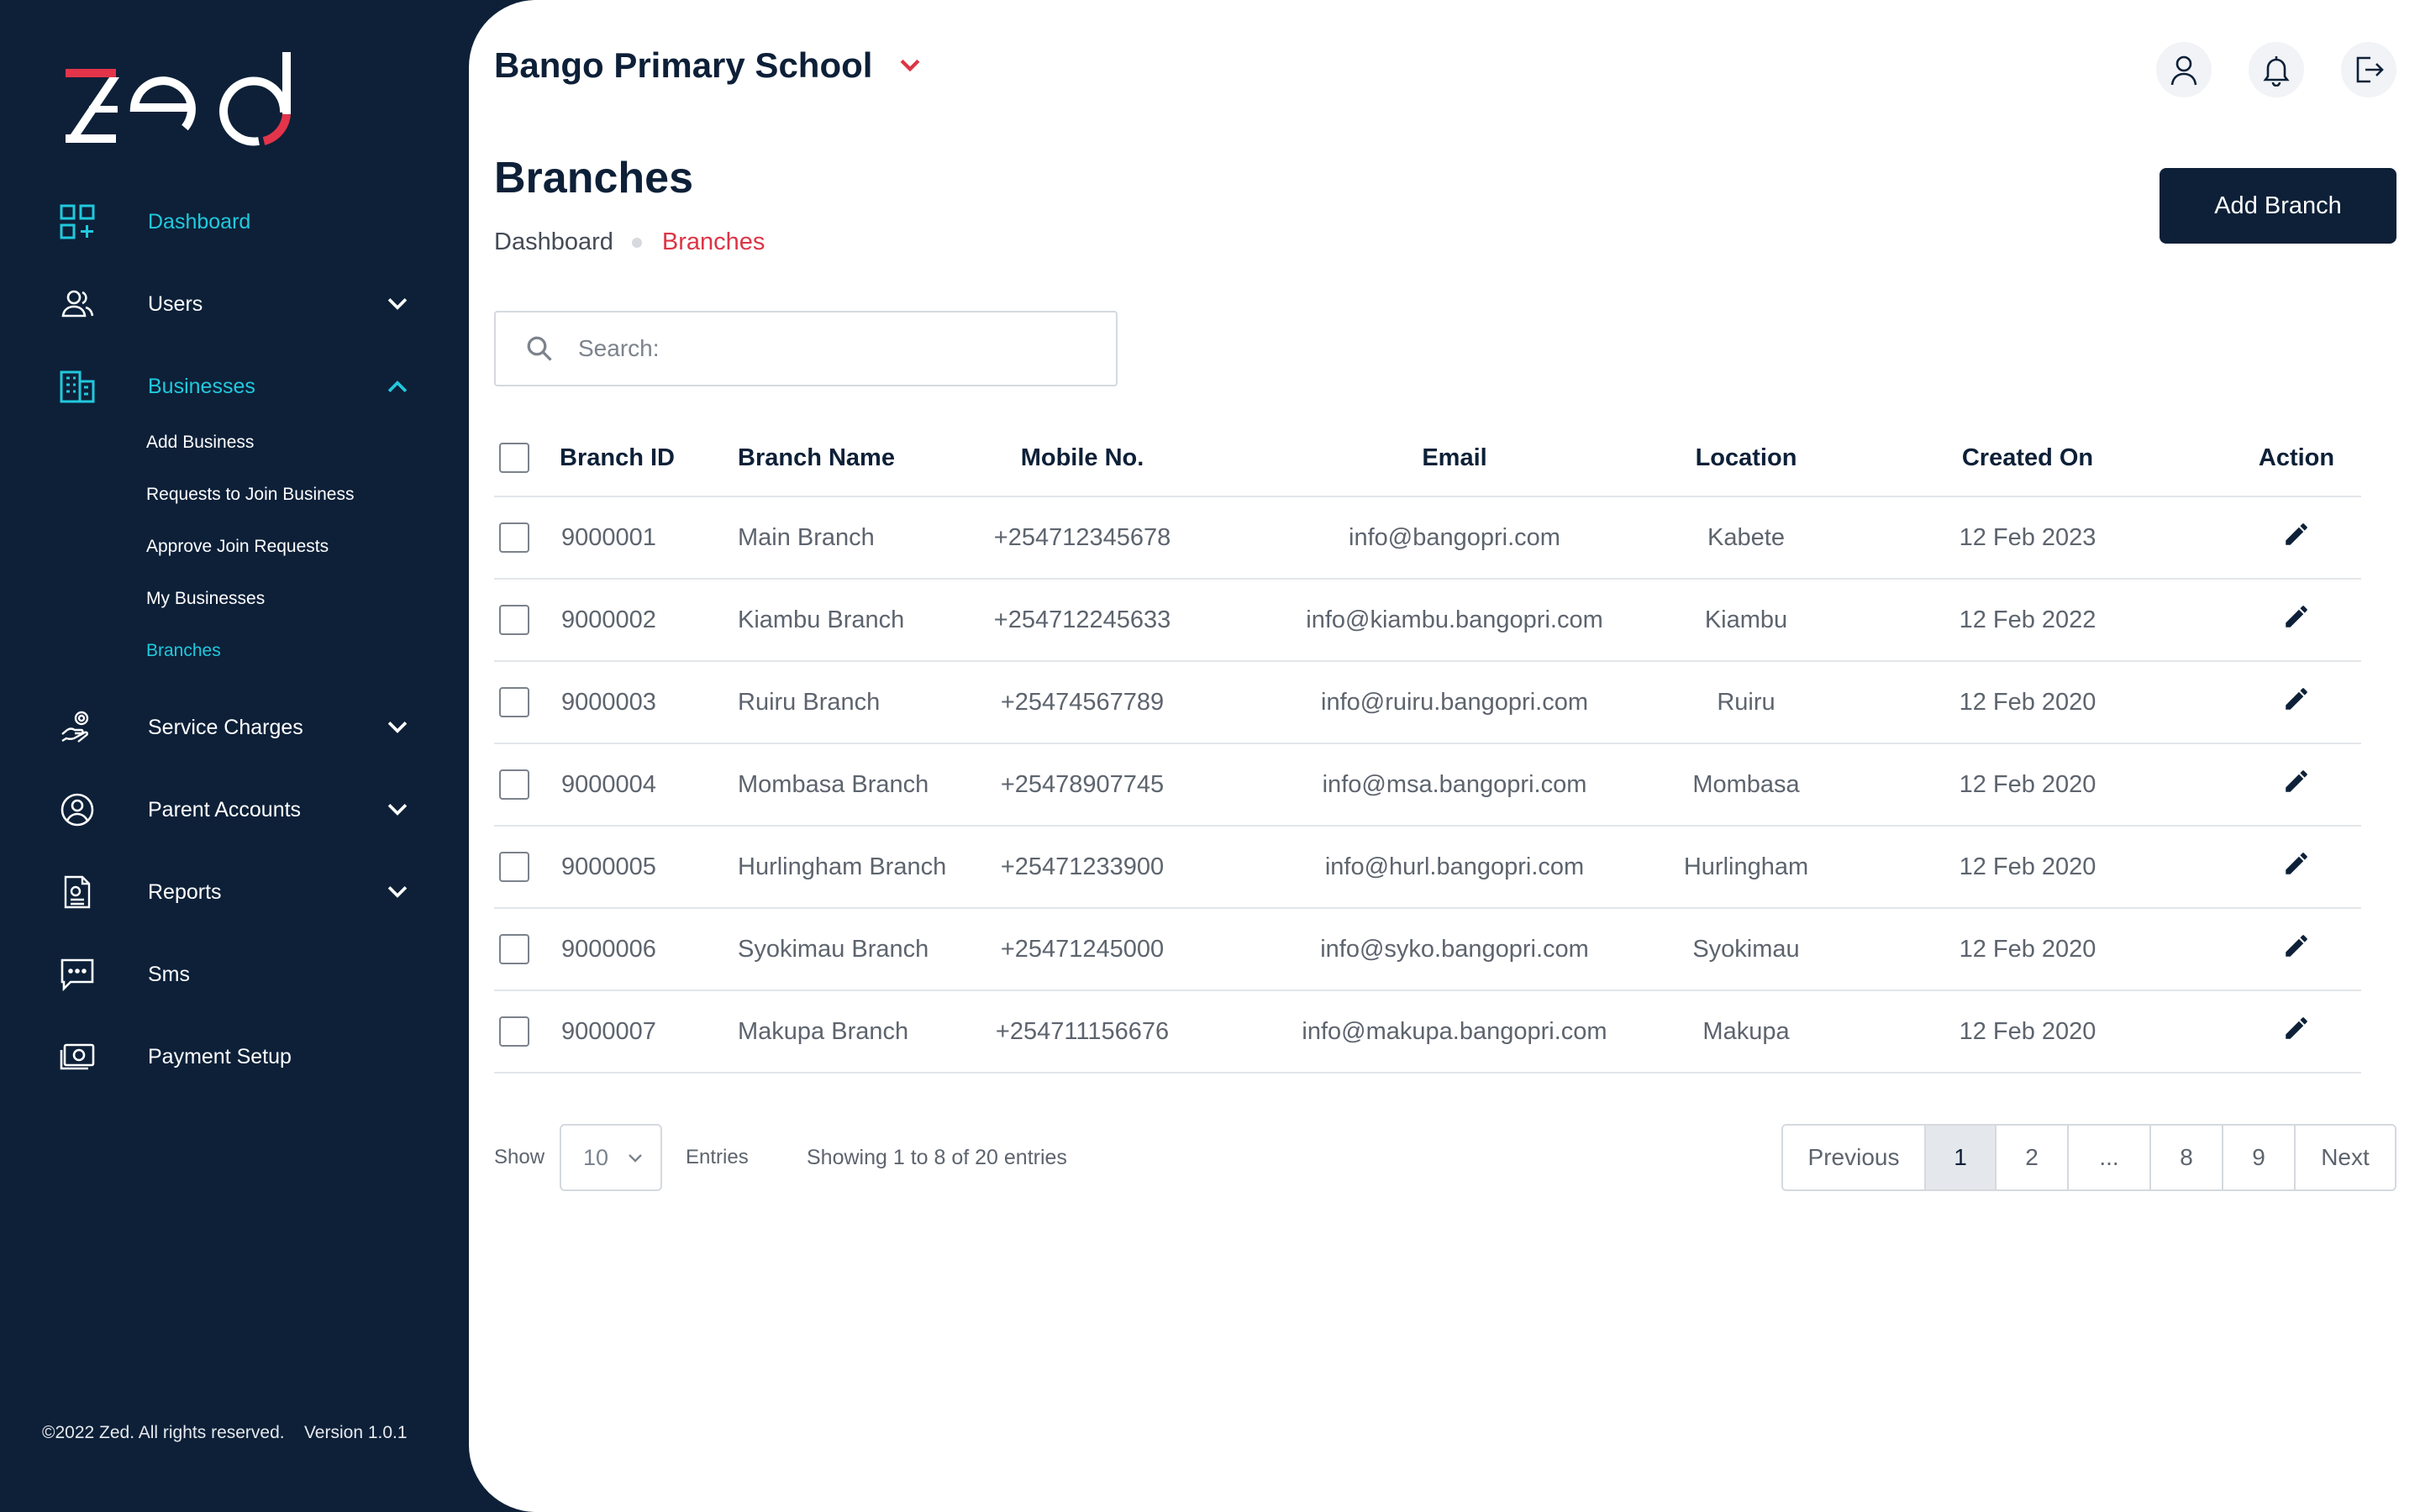 The height and width of the screenshot is (1512, 2420). I want to click on sidebar-item-service-charges: Service Charges, so click(235, 727).